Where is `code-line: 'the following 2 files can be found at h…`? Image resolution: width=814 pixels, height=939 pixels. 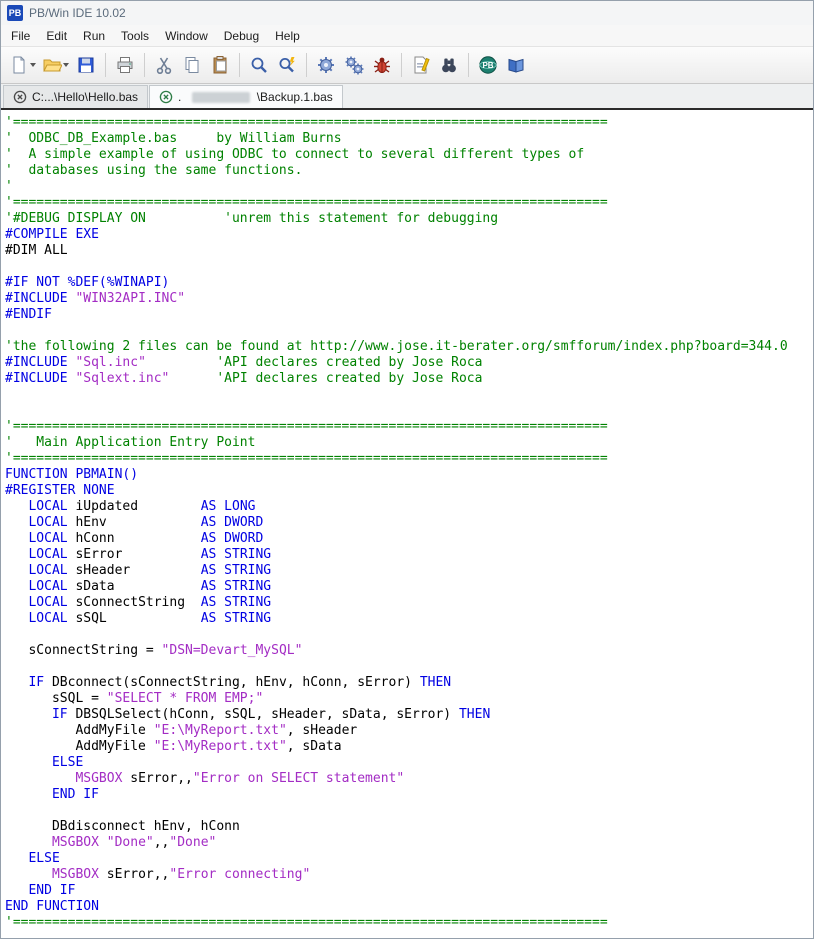
code-line: 'the following 2 files can be found at h… is located at coordinates (409, 347).